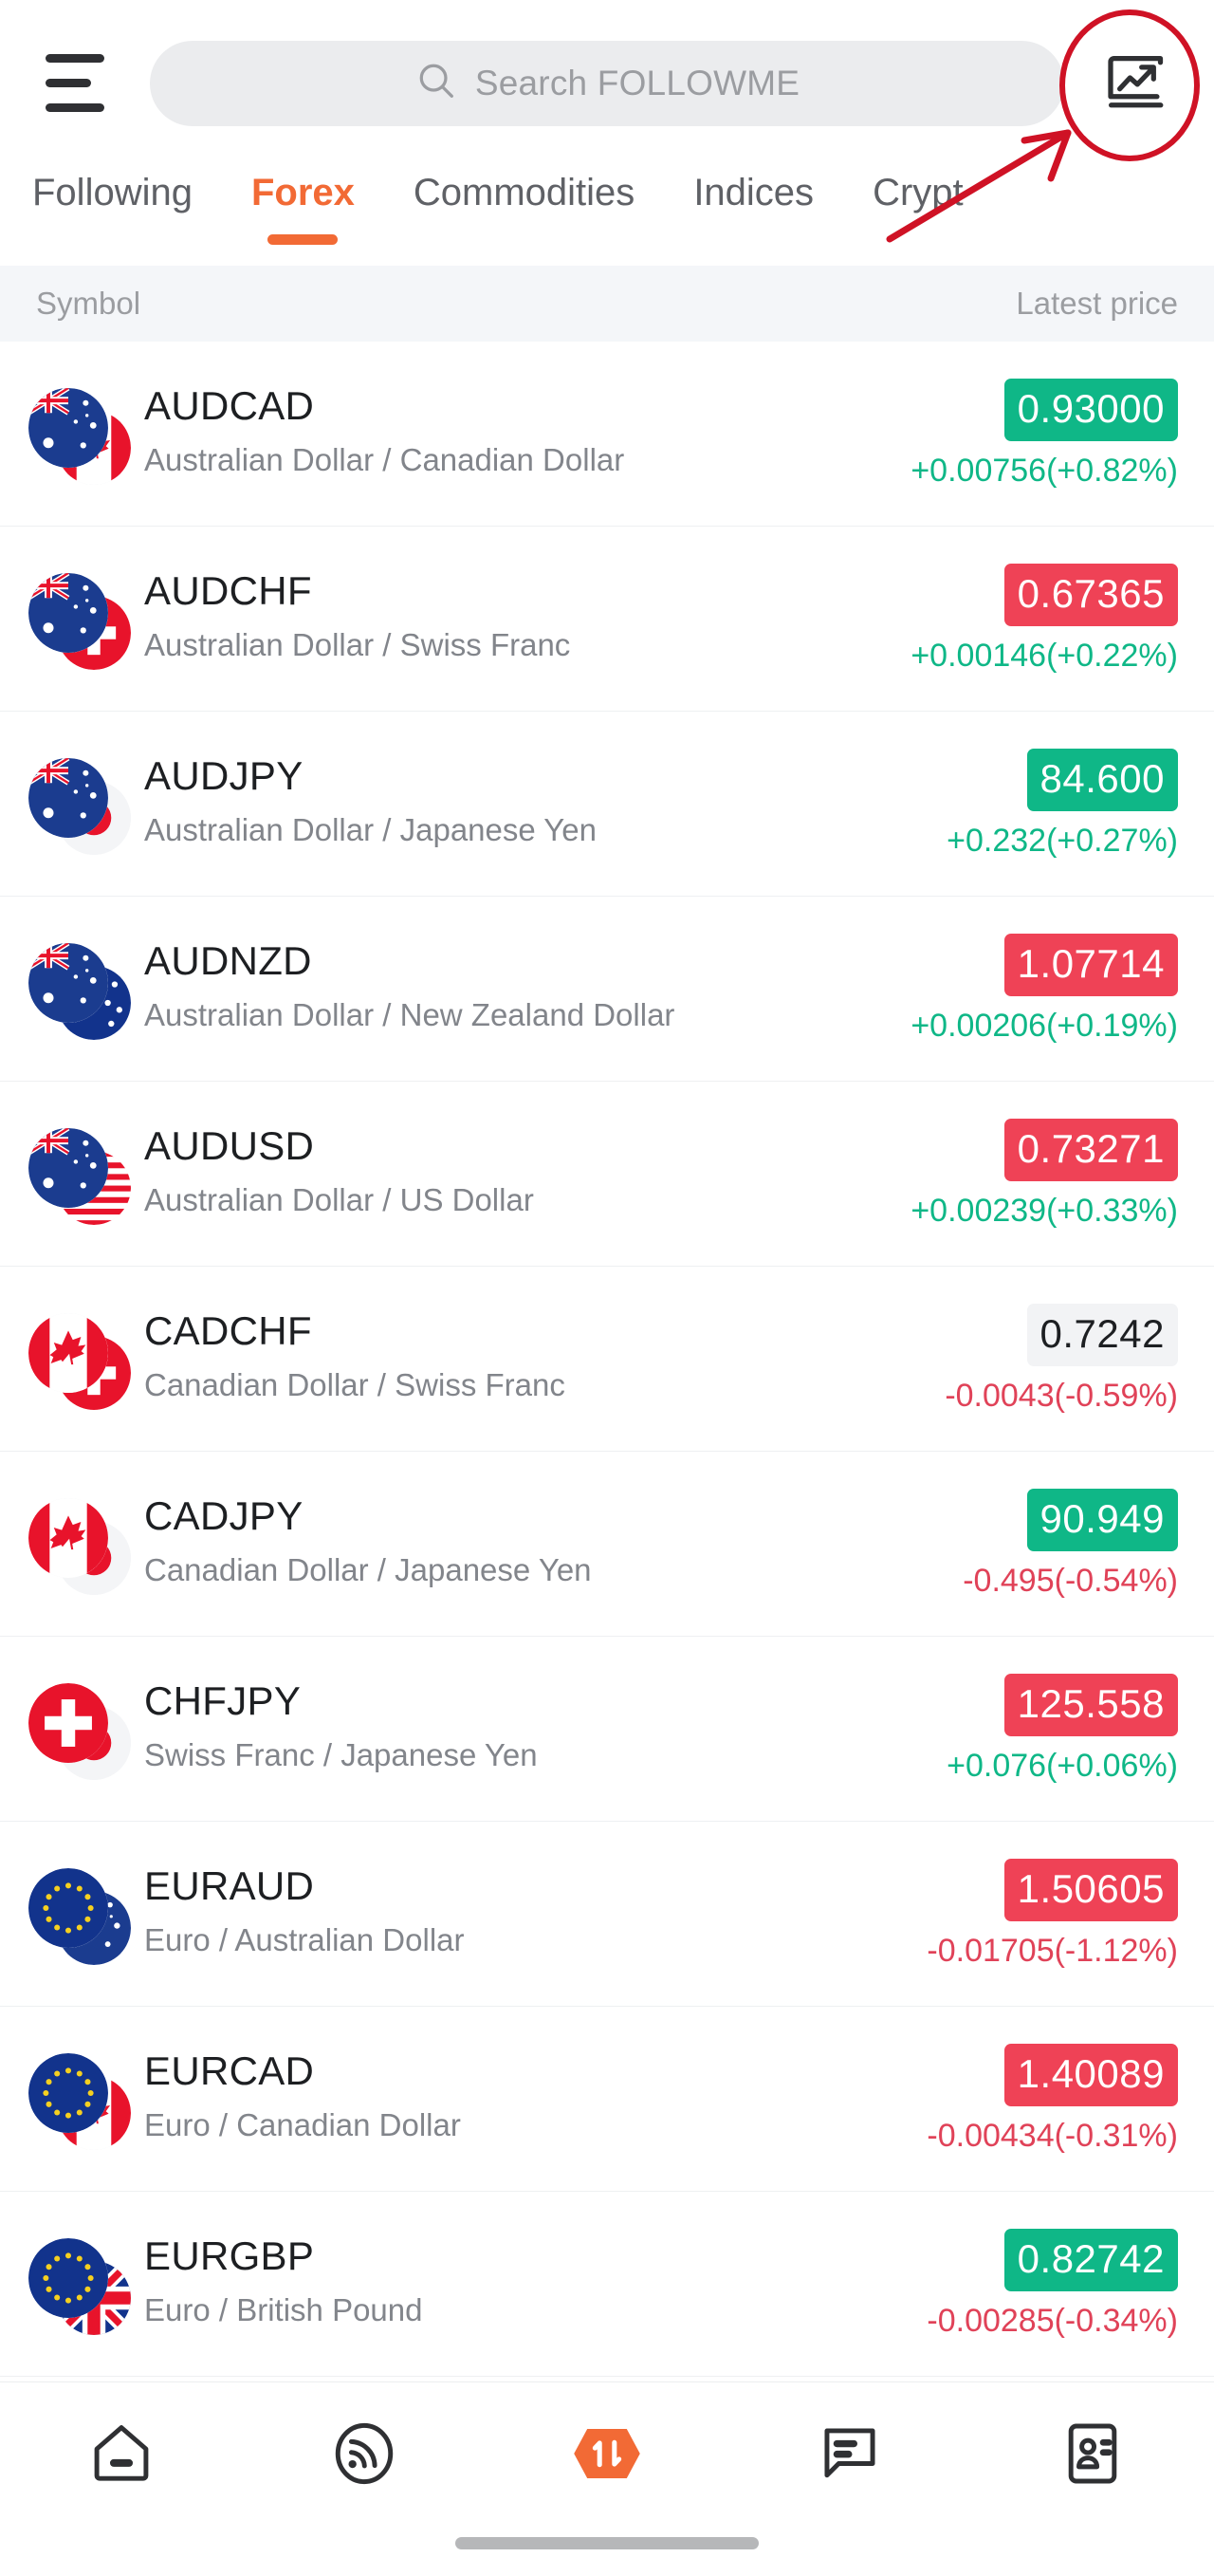 The height and width of the screenshot is (2576, 1214). Describe the element at coordinates (228, 1331) in the screenshot. I see `instrument-code: CADCHF` at that location.